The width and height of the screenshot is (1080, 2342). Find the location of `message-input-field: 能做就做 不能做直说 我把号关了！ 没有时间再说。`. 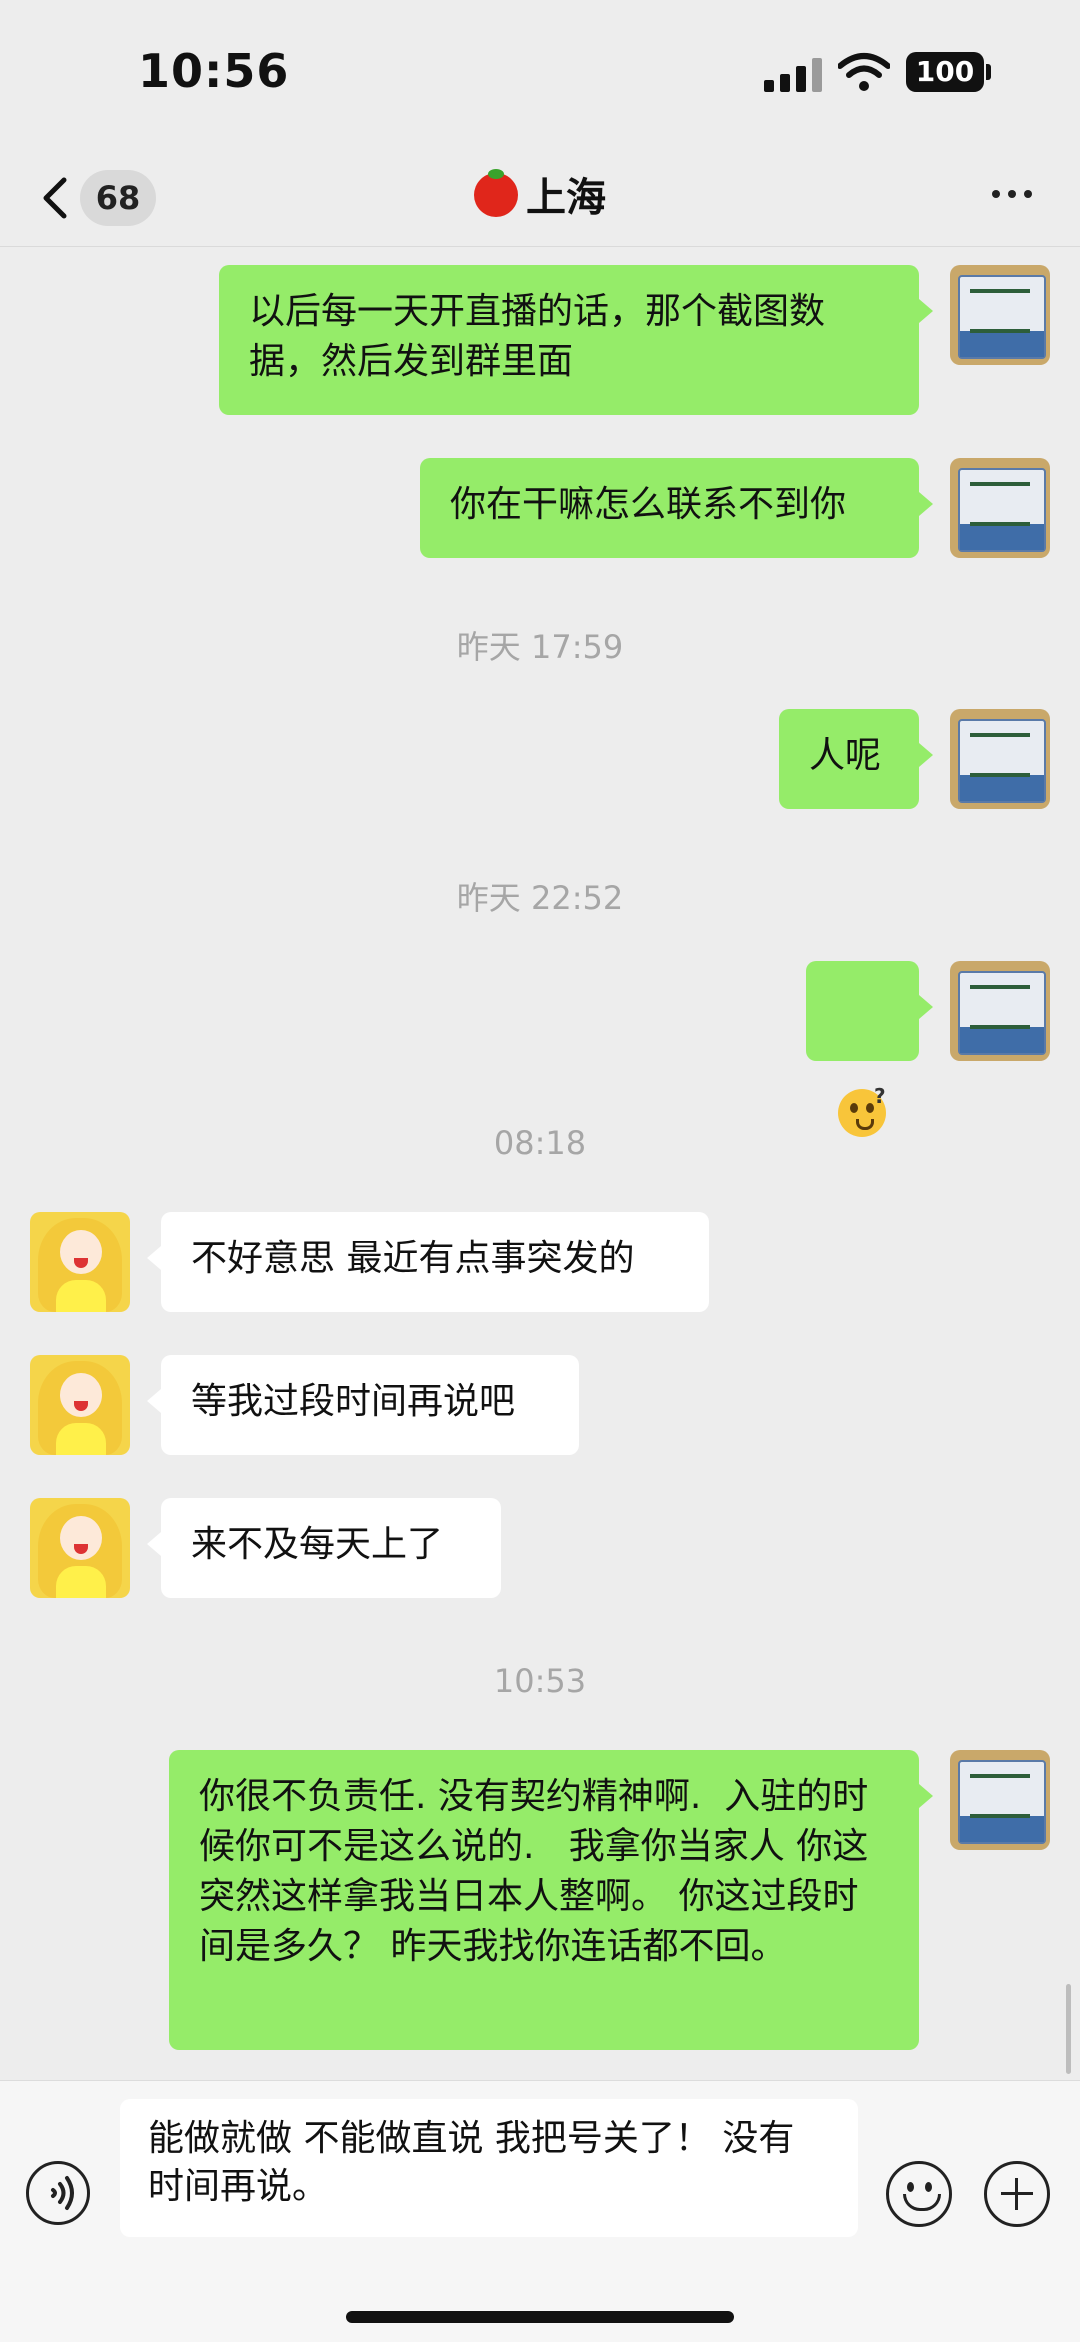

message-input-field: 能做就做 不能做直说 我把号关了！ 没有时间再说。 is located at coordinates (489, 2168).